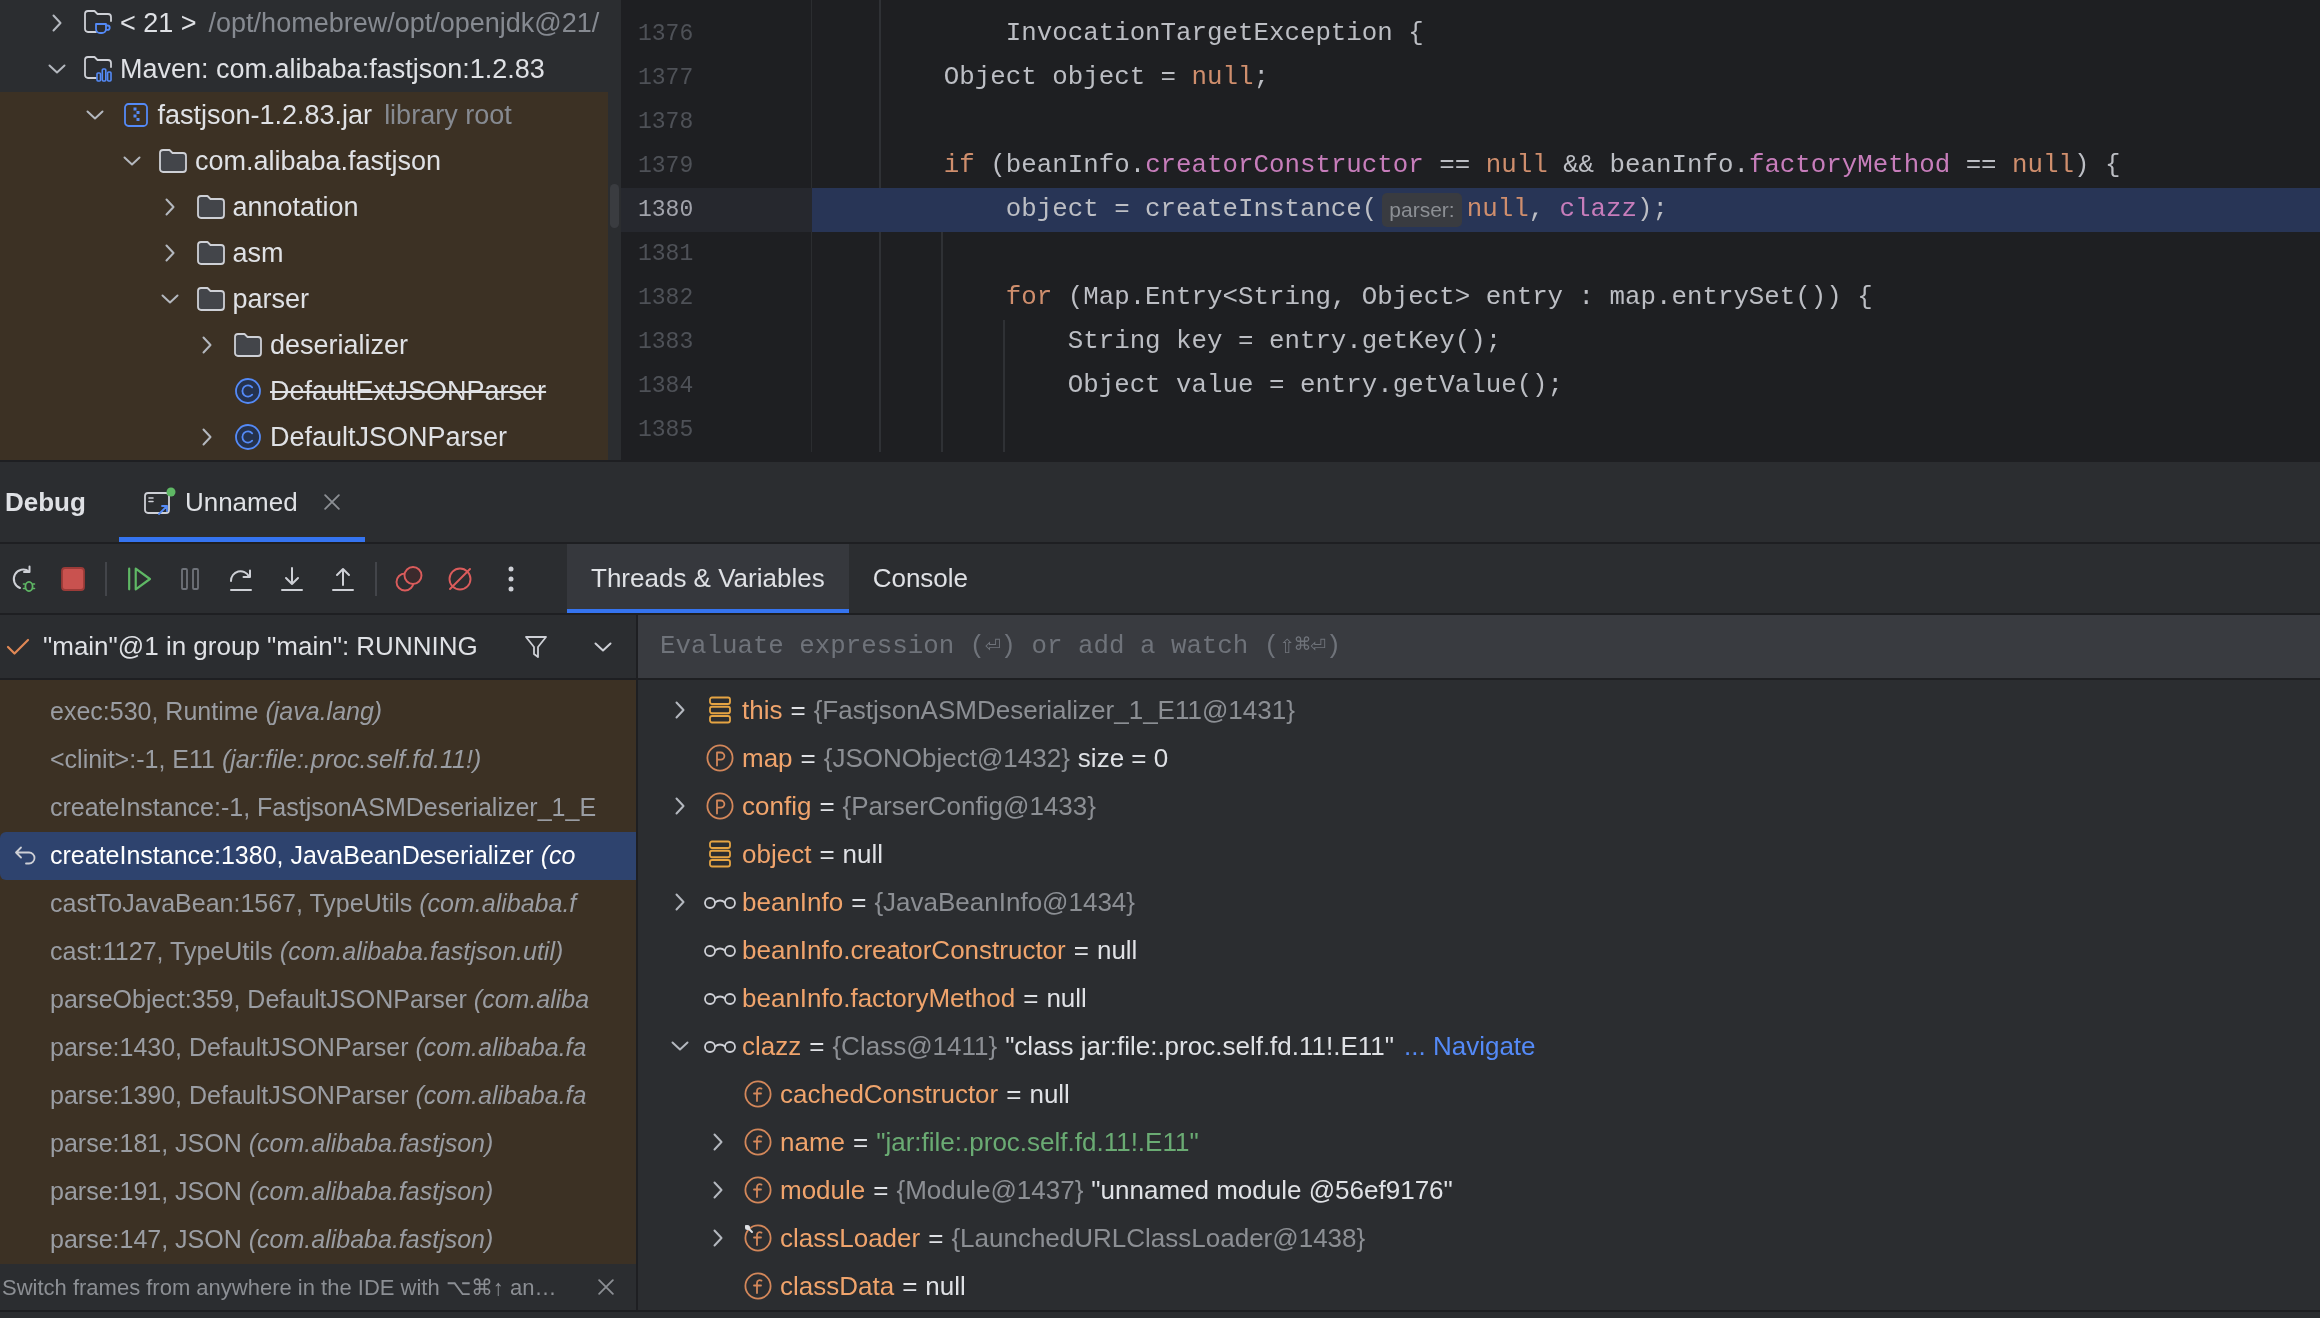 The image size is (2320, 1318). What do you see at coordinates (955, 758) in the screenshot?
I see `variable-text: map = {JSONObject@1432} size = 0` at bounding box center [955, 758].